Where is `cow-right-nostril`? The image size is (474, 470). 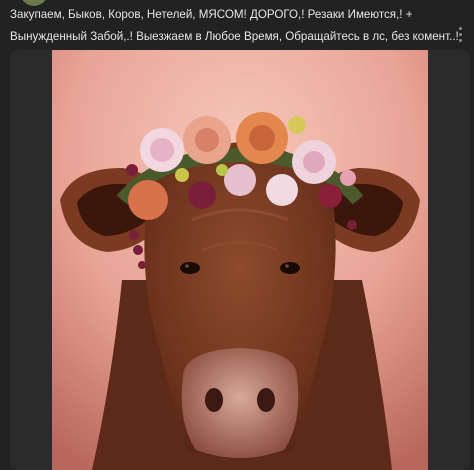
cow-right-nostril is located at coordinates (266, 400).